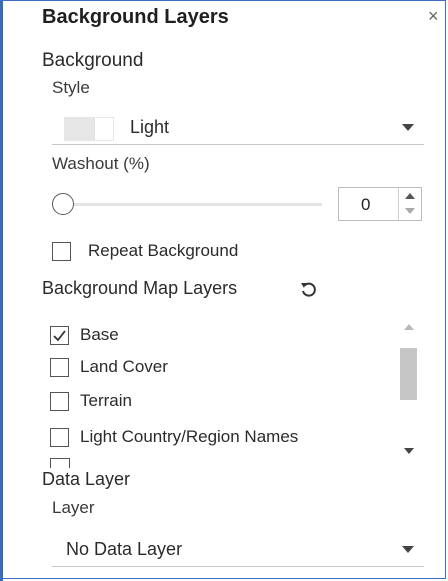 This screenshot has width=448, height=581. What do you see at coordinates (63, 204) in the screenshot?
I see `washout-slider-handle` at bounding box center [63, 204].